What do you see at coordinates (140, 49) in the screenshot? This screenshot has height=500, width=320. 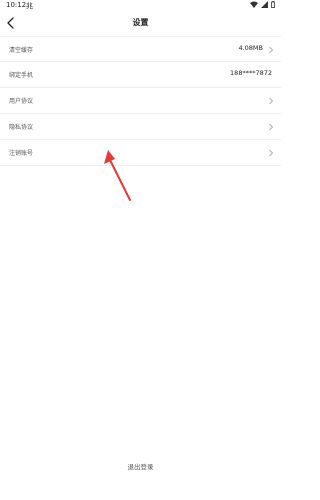 I see `clear-cache-item: 清空缓存 4.08MB` at bounding box center [140, 49].